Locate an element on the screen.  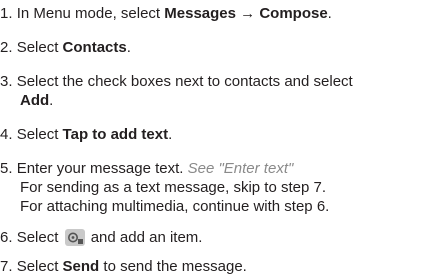
option-send: Send is located at coordinates (81, 266).